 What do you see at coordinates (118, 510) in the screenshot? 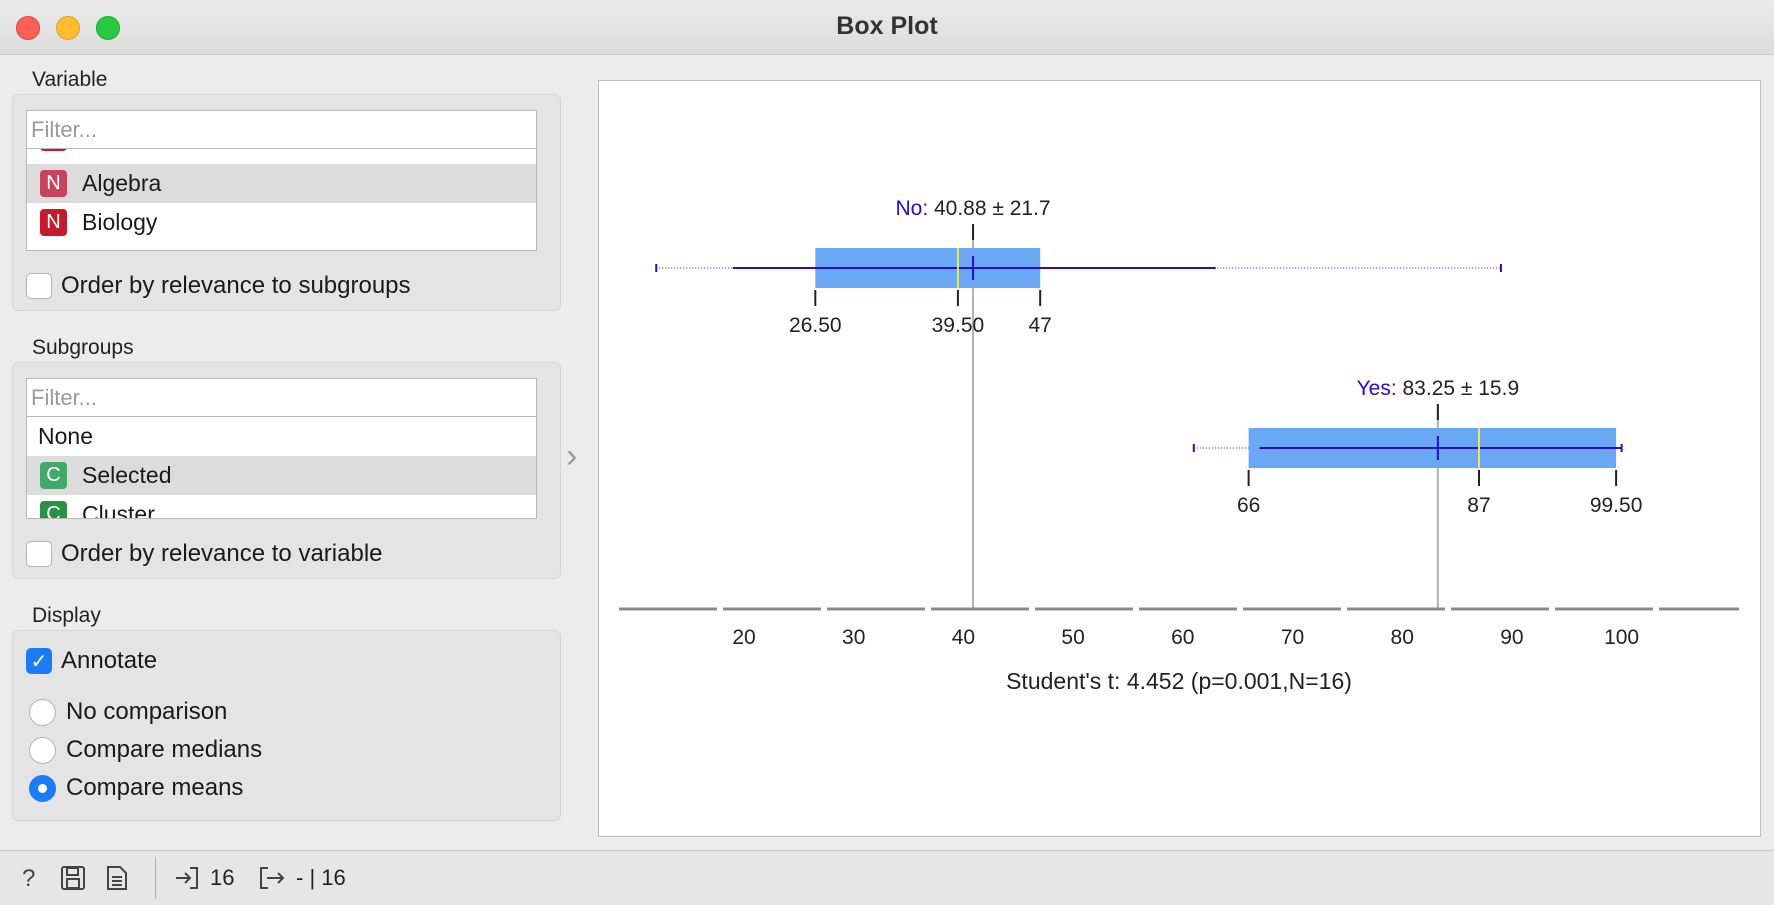
I see `subgroup-item-label: Cluster` at bounding box center [118, 510].